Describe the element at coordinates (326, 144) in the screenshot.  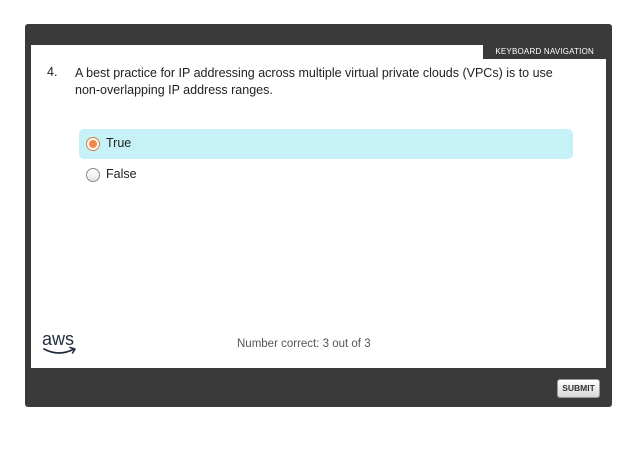
I see `option-true: True` at that location.